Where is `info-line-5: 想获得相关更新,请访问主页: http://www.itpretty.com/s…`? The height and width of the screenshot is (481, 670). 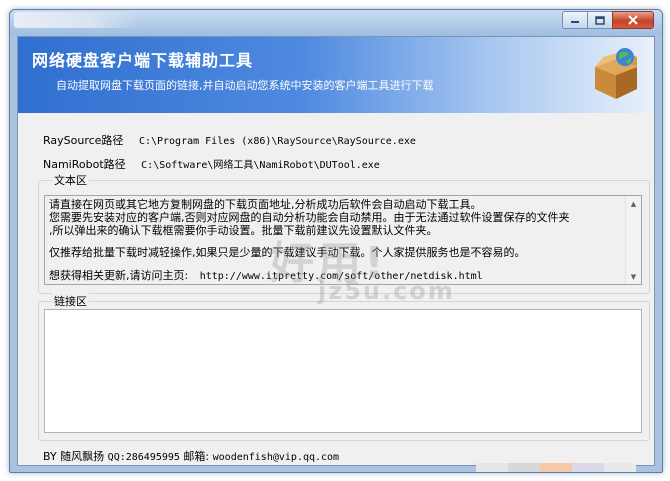
info-line-5: 想获得相关更新,请访问主页: http://www.itpretty.com/s… is located at coordinates (266, 276).